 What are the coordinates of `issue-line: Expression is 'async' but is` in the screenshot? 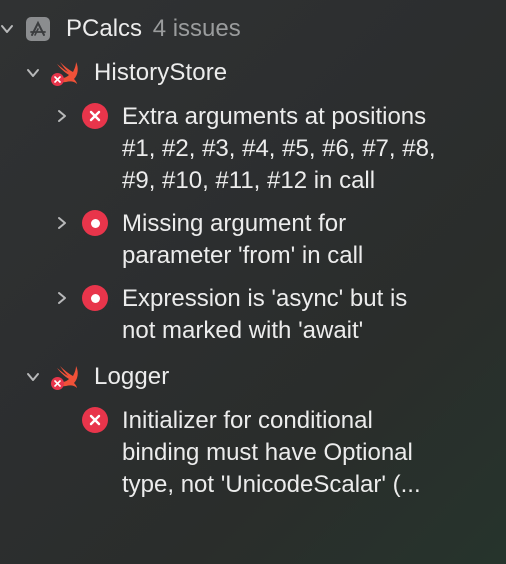 It's located at (265, 298).